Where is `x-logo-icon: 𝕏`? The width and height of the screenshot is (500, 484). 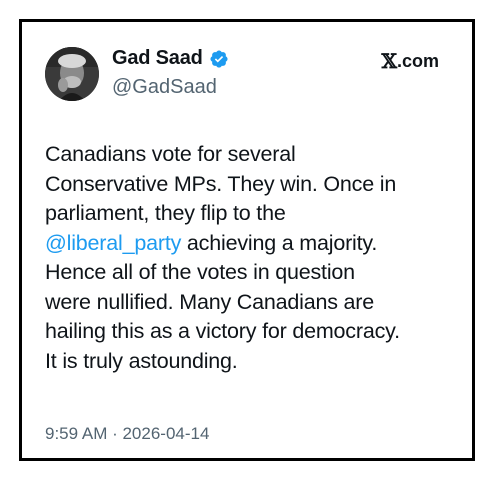
x-logo-icon: 𝕏 is located at coordinates (389, 61).